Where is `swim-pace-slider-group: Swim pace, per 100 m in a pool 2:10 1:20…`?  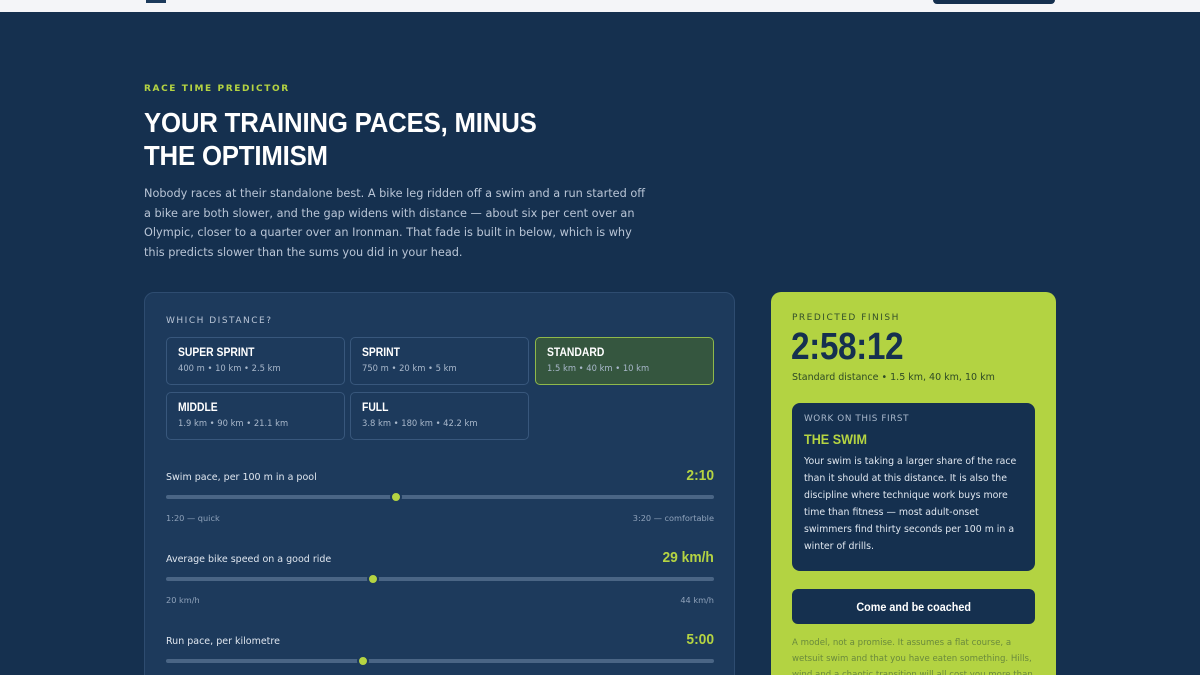 swim-pace-slider-group: Swim pace, per 100 m in a pool 2:10 1:20… is located at coordinates (440, 497).